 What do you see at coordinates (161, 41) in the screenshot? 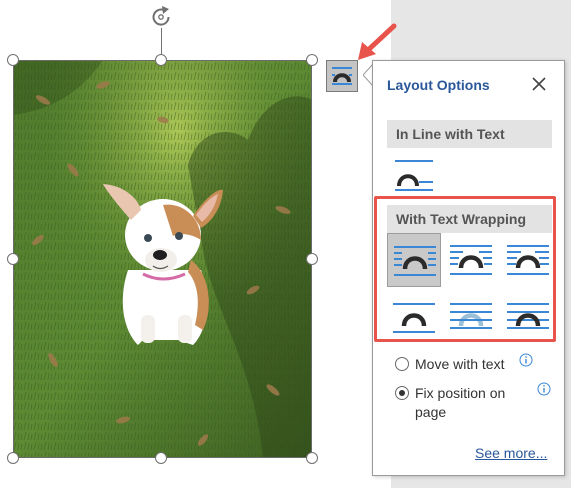
I see `rotation-connector` at bounding box center [161, 41].